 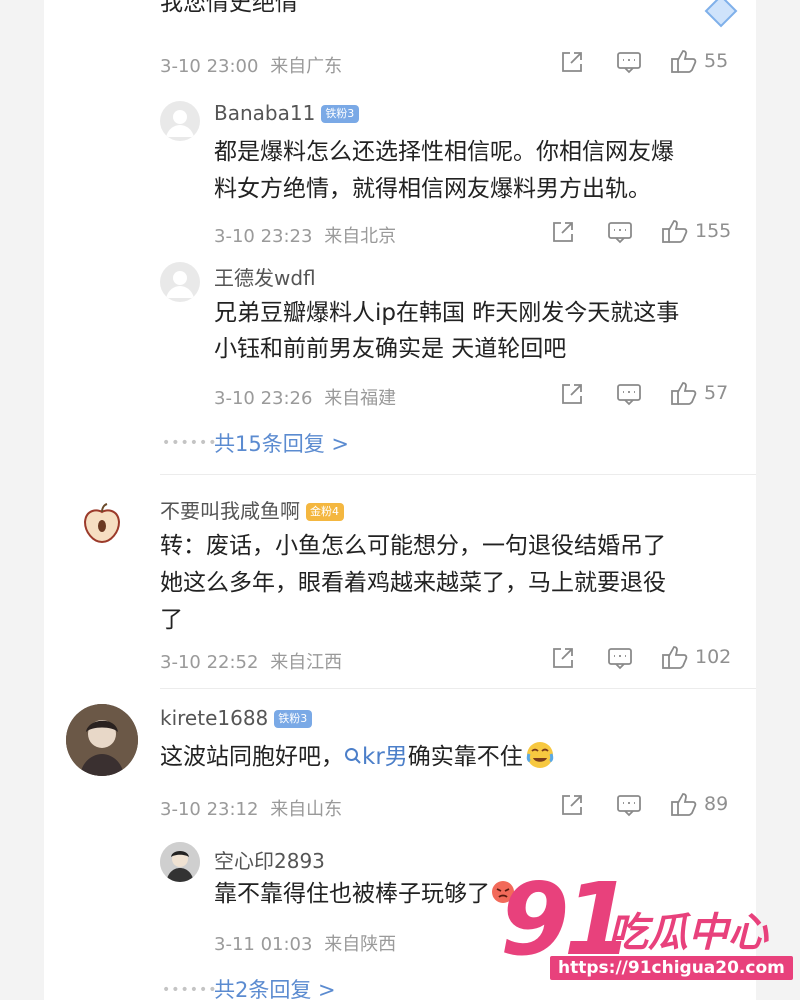 I want to click on like-count: 102, so click(x=713, y=657).